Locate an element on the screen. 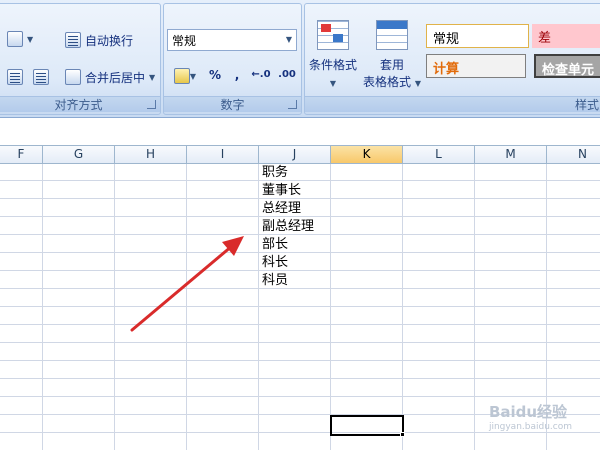 This screenshot has height=450, width=600. baidu-watermark: Baidu经验 jingyan.baidu.com is located at coordinates (530, 416).